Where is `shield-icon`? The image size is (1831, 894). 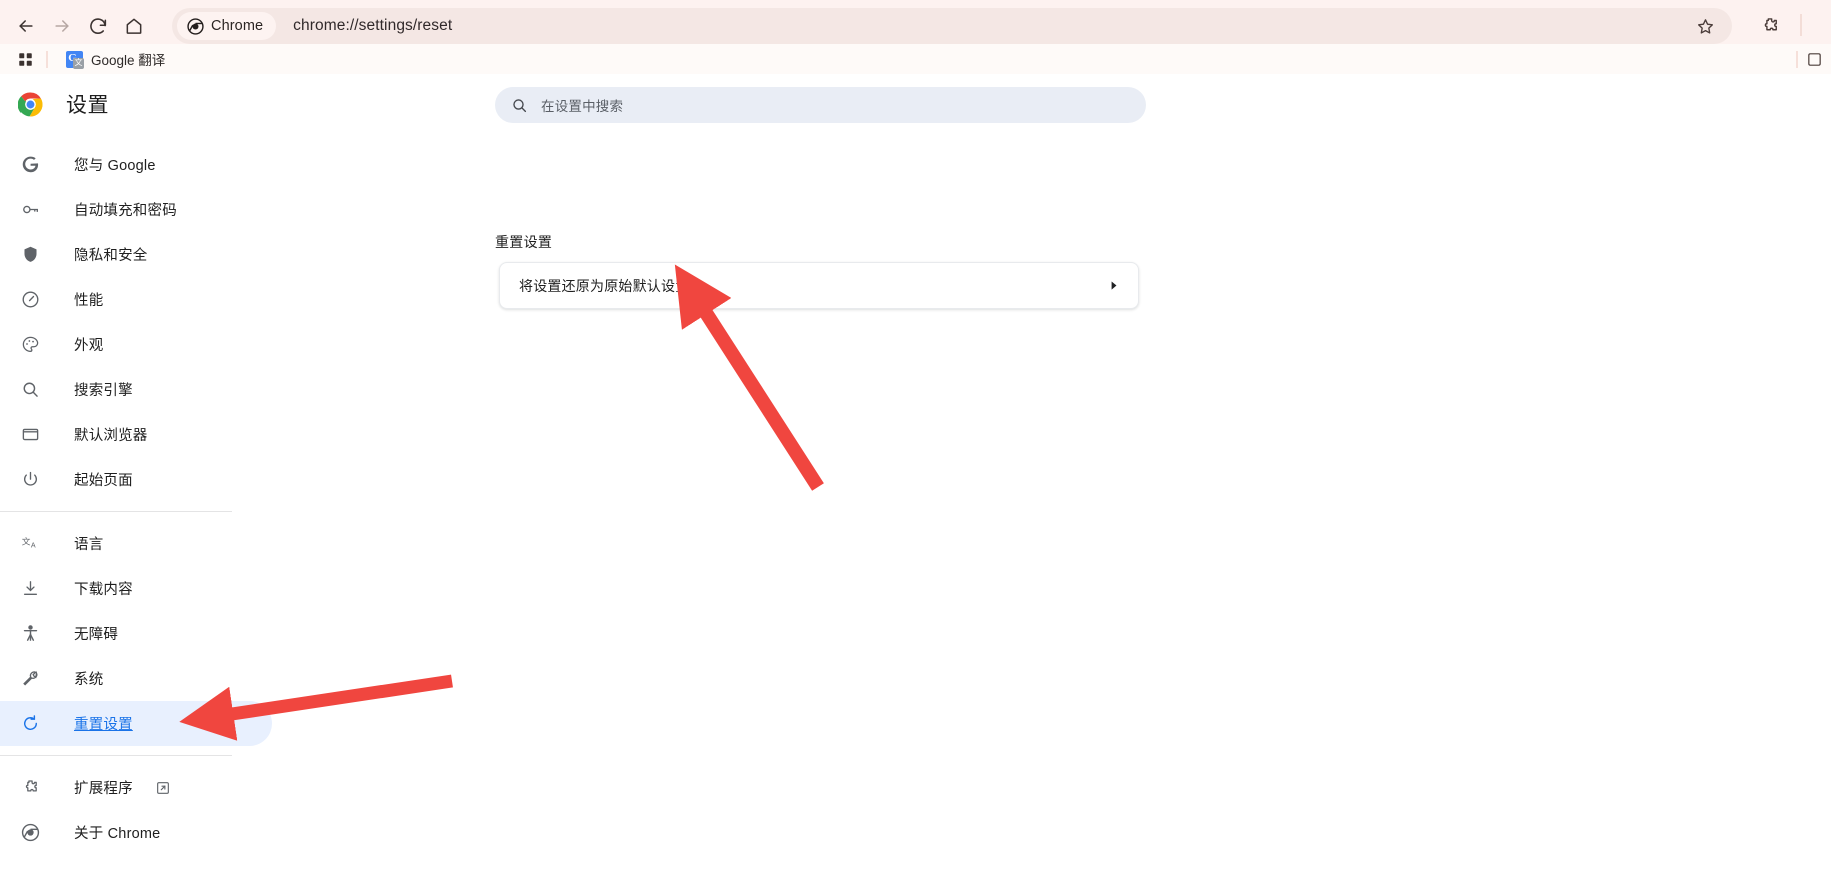
shield-icon is located at coordinates (30, 254).